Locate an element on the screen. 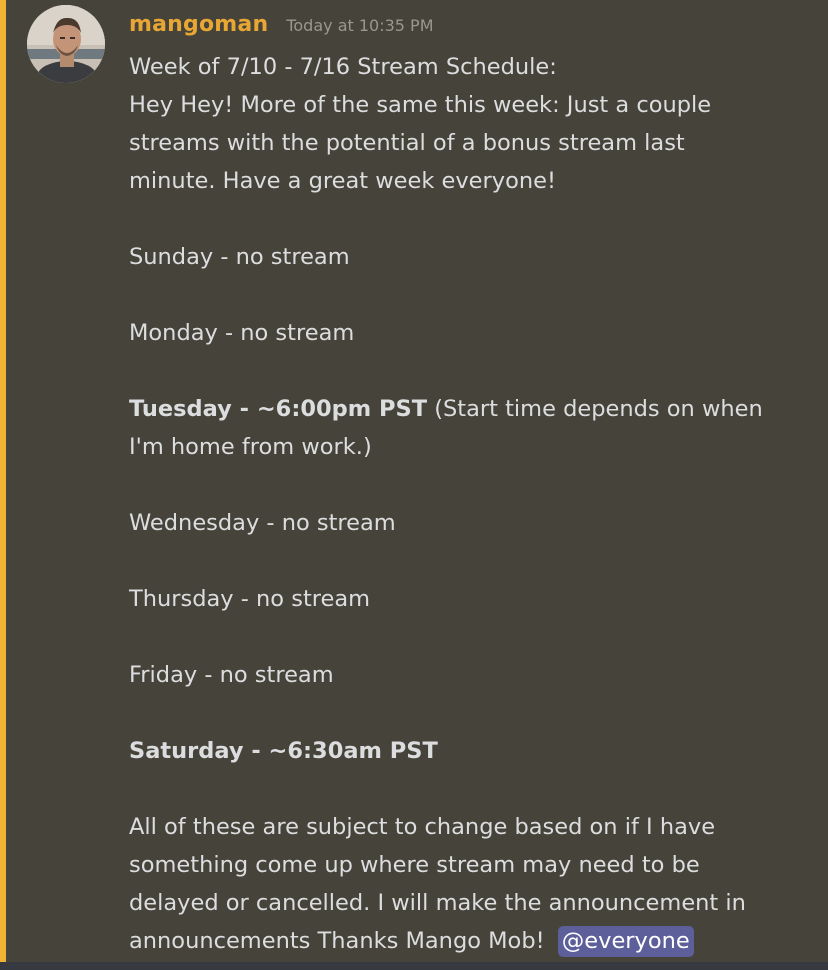 The width and height of the screenshot is (828, 970). monday-line: Monday - no stream is located at coordinates (242, 333).